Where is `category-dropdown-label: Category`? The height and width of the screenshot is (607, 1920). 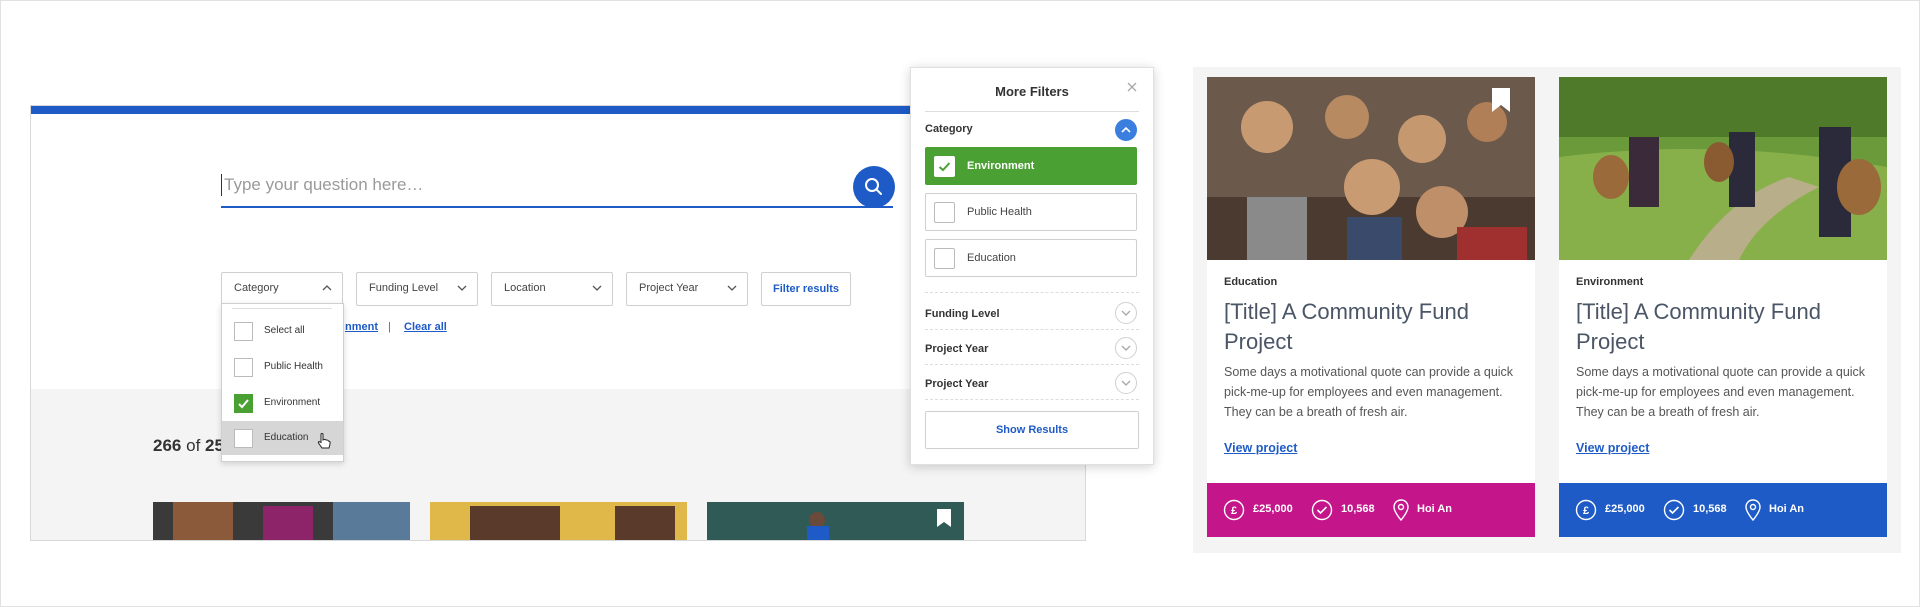
category-dropdown-label: Category is located at coordinates (256, 288).